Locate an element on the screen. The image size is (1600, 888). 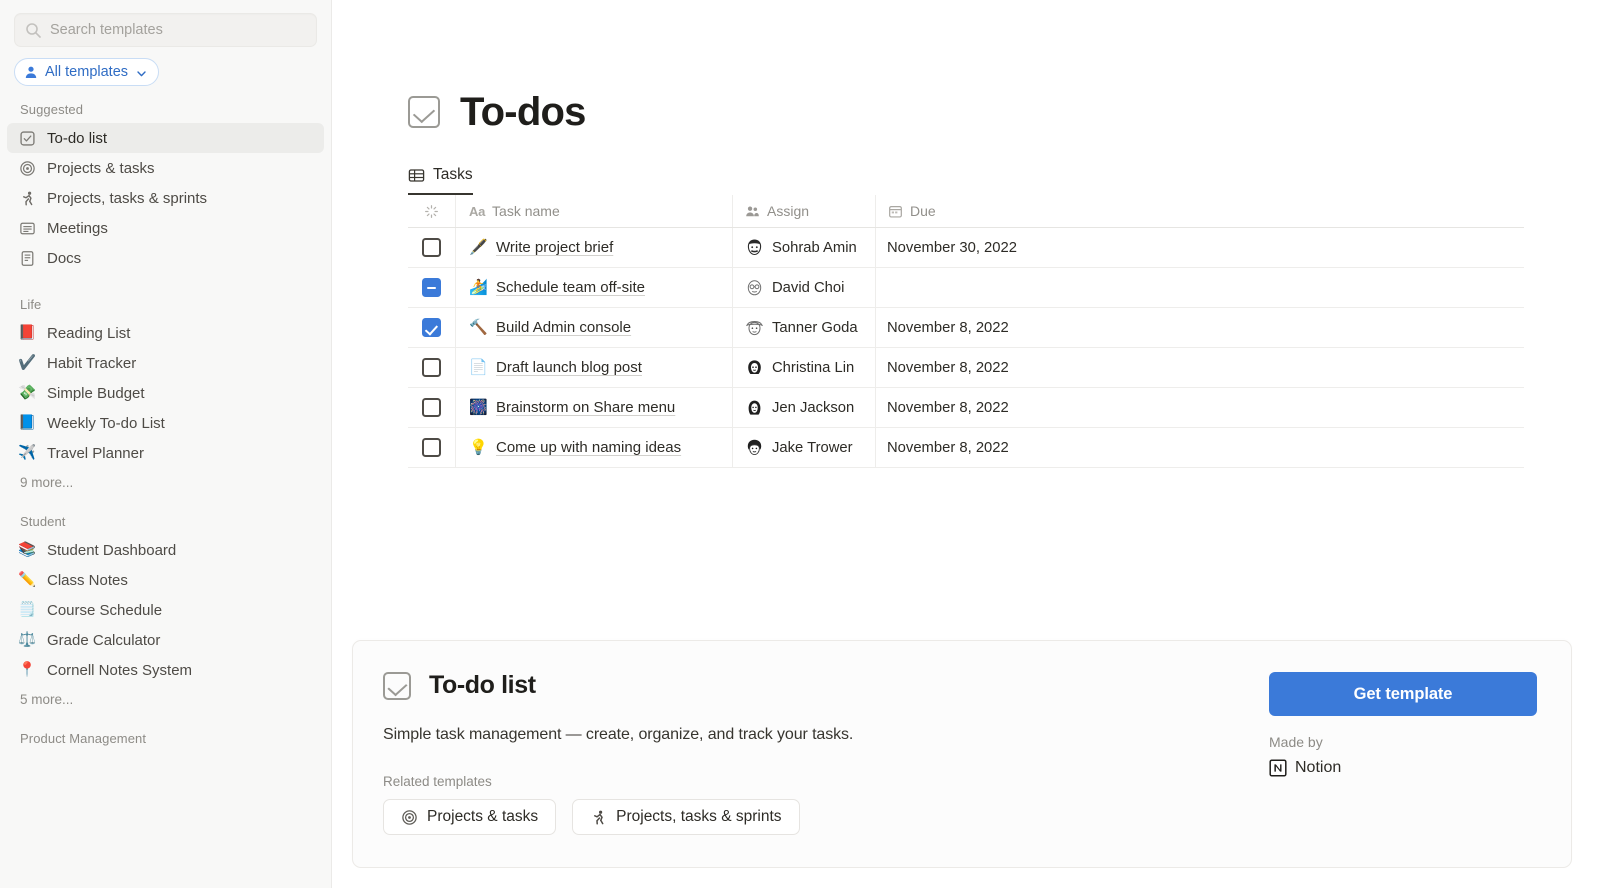
row-assign-cell: Jen Jackson is located at coordinates (804, 407).